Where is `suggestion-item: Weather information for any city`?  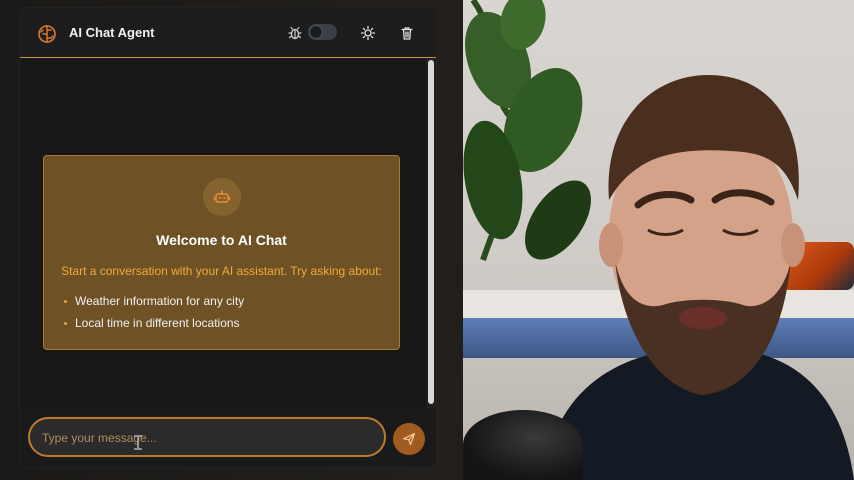 suggestion-item: Weather information for any city is located at coordinates (153, 301).